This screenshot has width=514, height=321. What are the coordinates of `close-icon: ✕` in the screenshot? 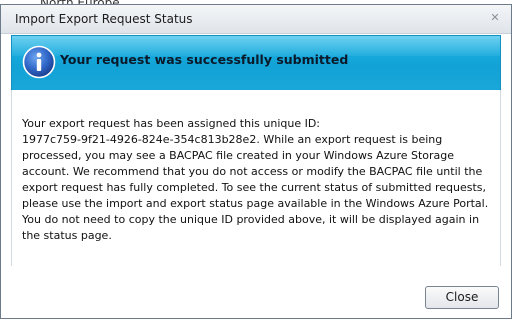 It's located at (495, 18).